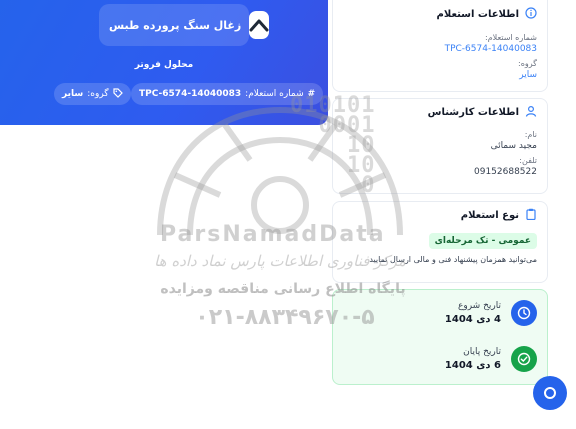  Describe the element at coordinates (440, 313) in the screenshot. I see `start-date-row: تاریخ شروع 4 دی 1404` at that location.